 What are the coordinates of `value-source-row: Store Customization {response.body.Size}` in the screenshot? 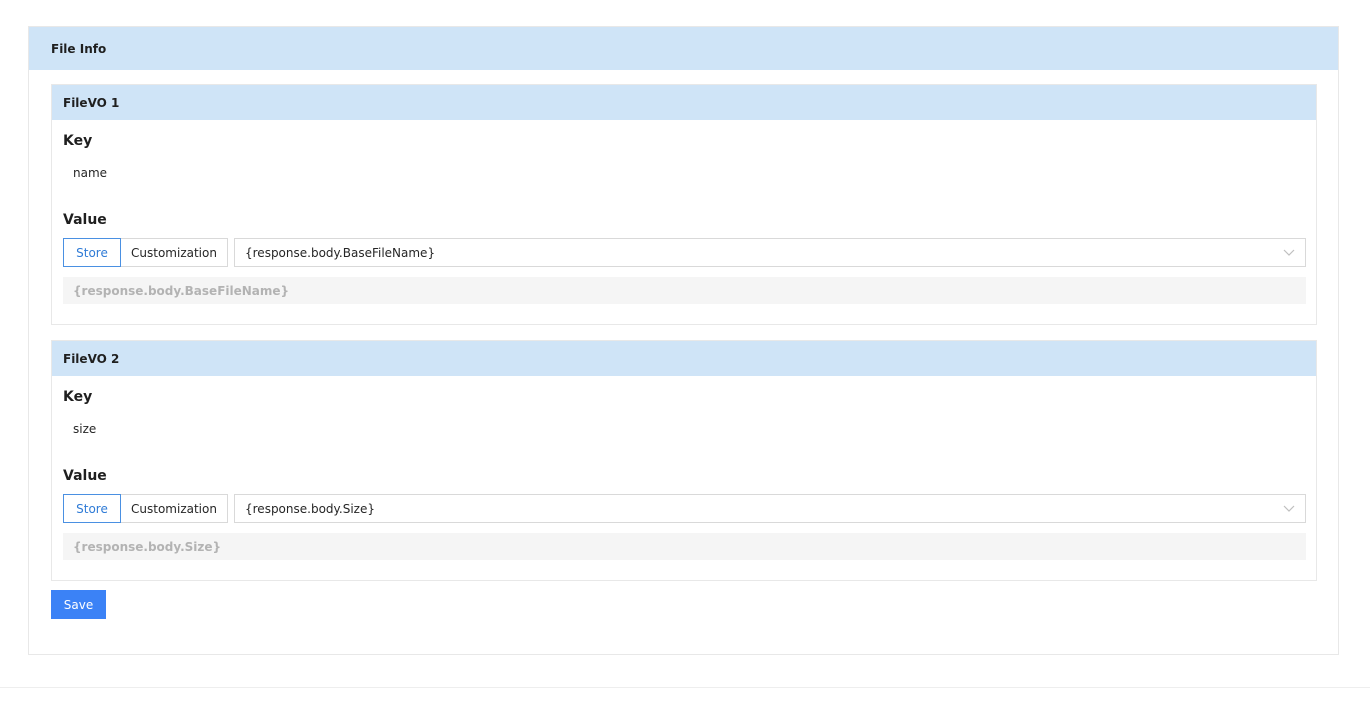 It's located at (684, 508).